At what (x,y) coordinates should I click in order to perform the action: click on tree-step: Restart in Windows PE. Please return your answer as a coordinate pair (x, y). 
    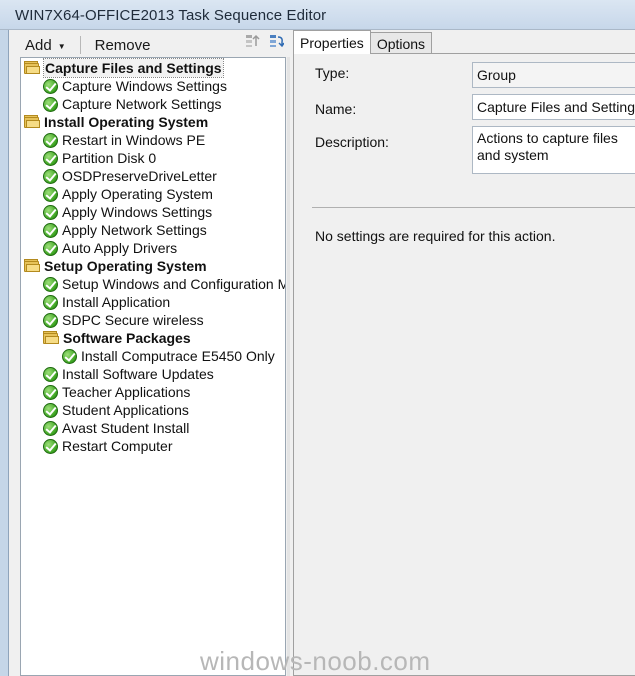
    Looking at the image, I should click on (124, 140).